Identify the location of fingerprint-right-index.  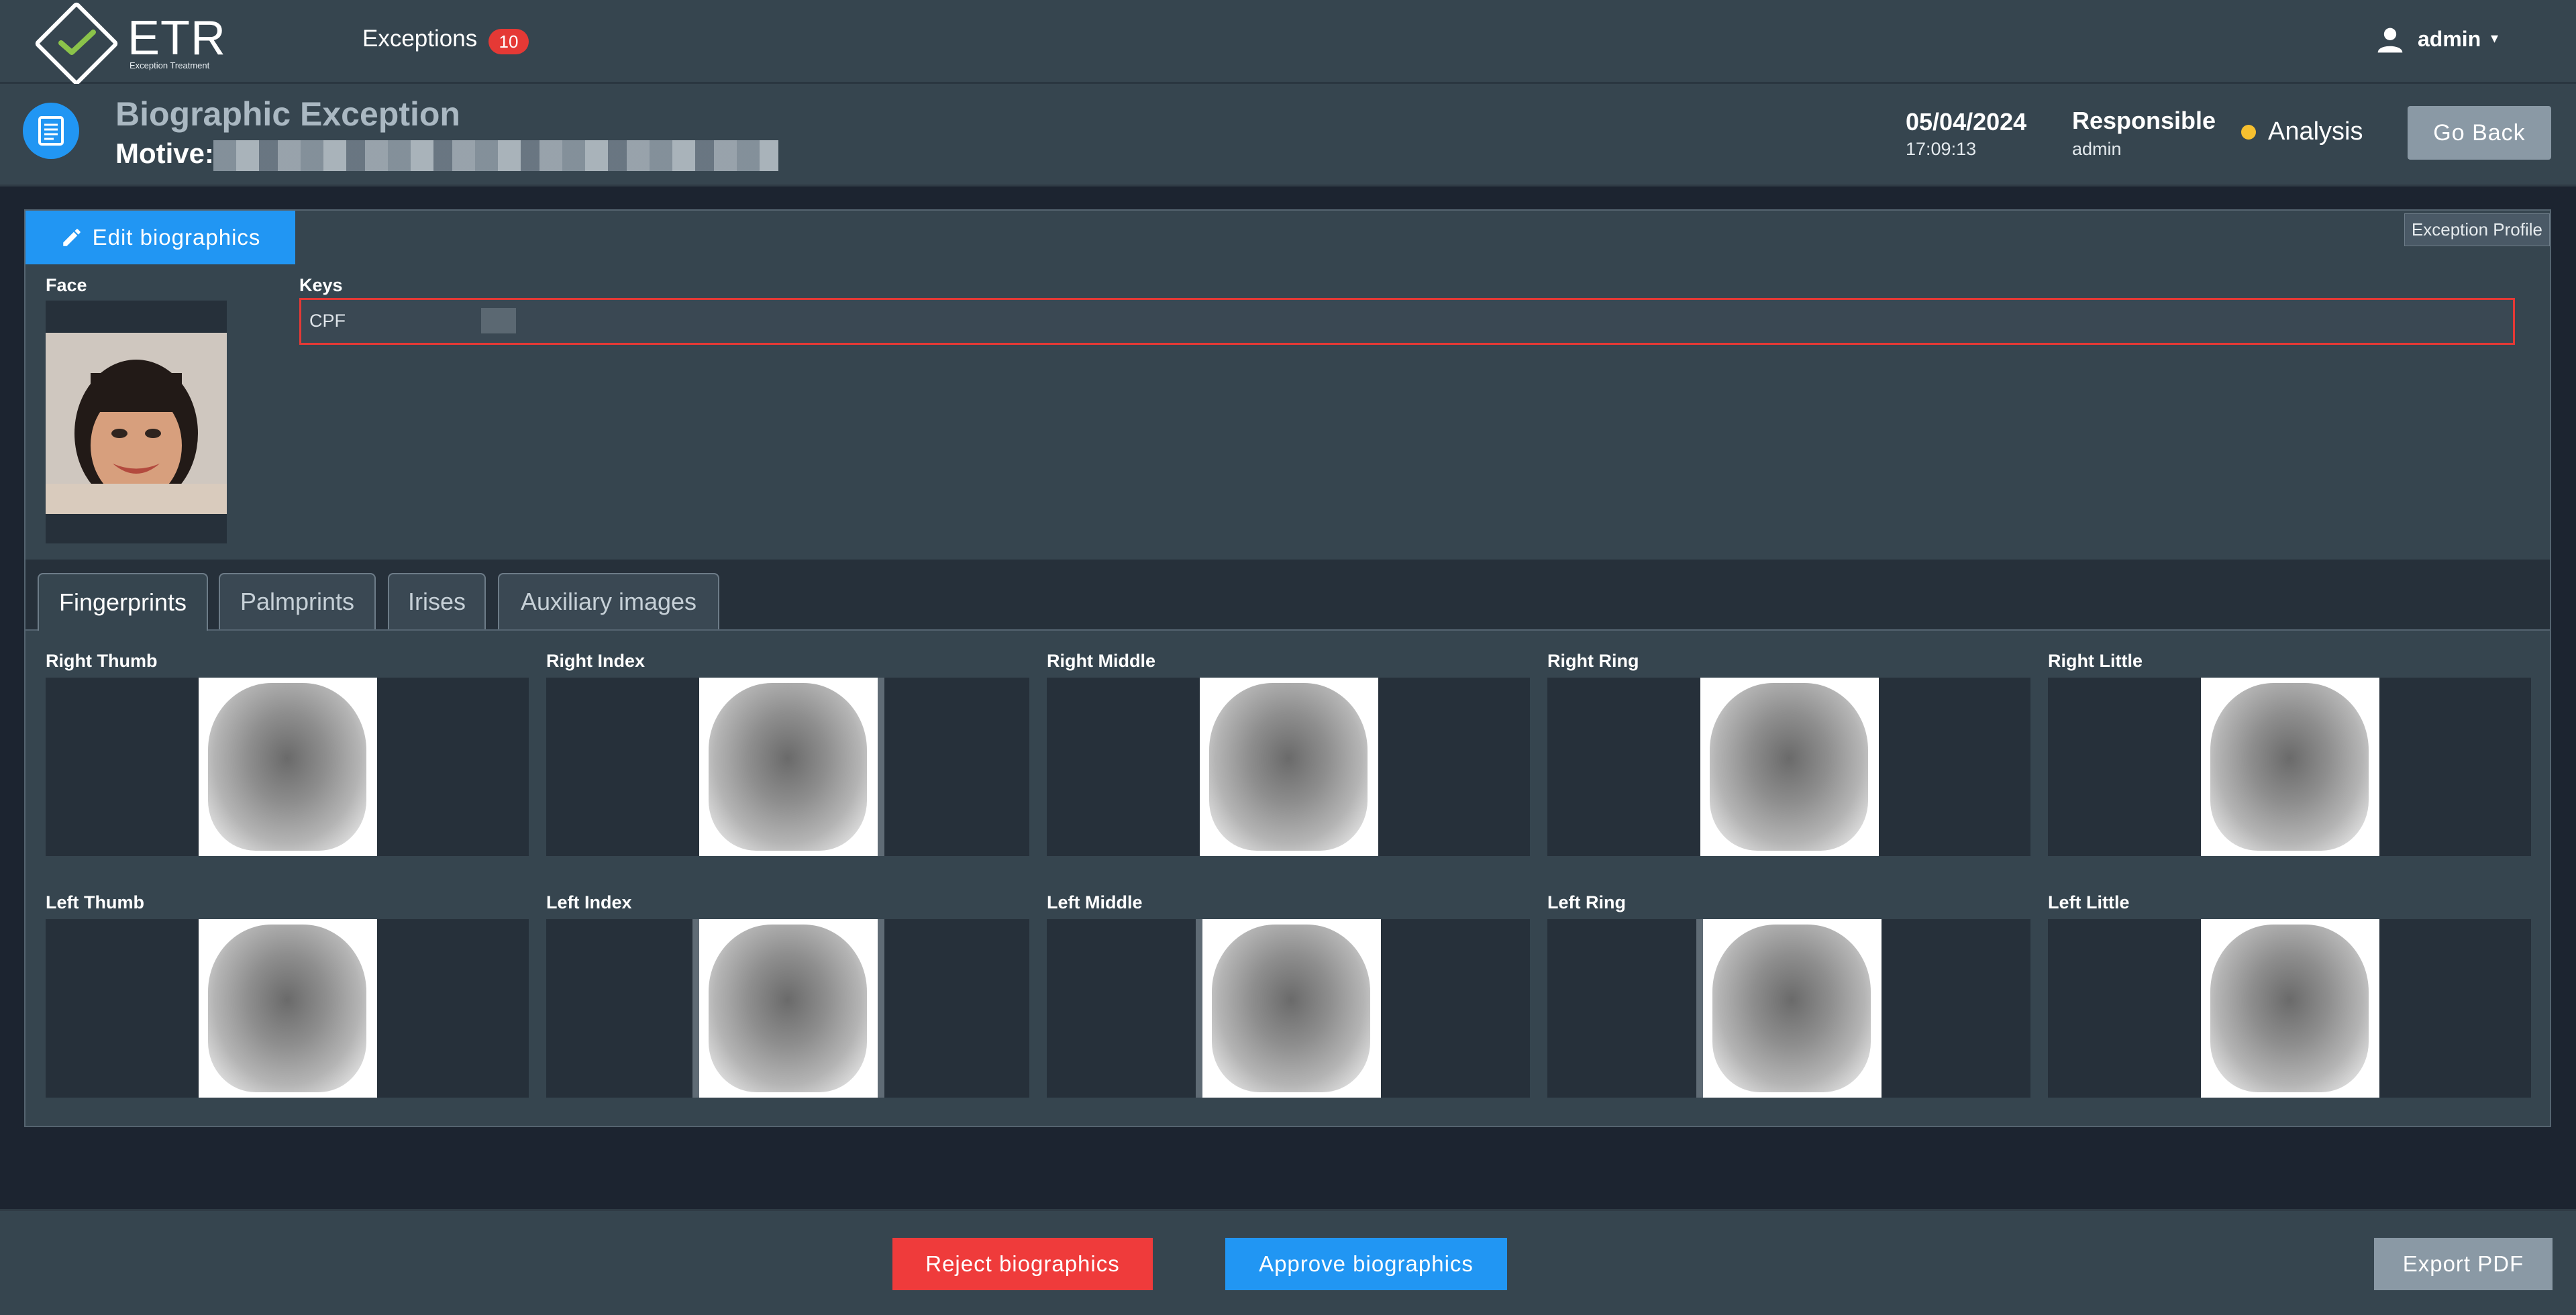
(787, 767).